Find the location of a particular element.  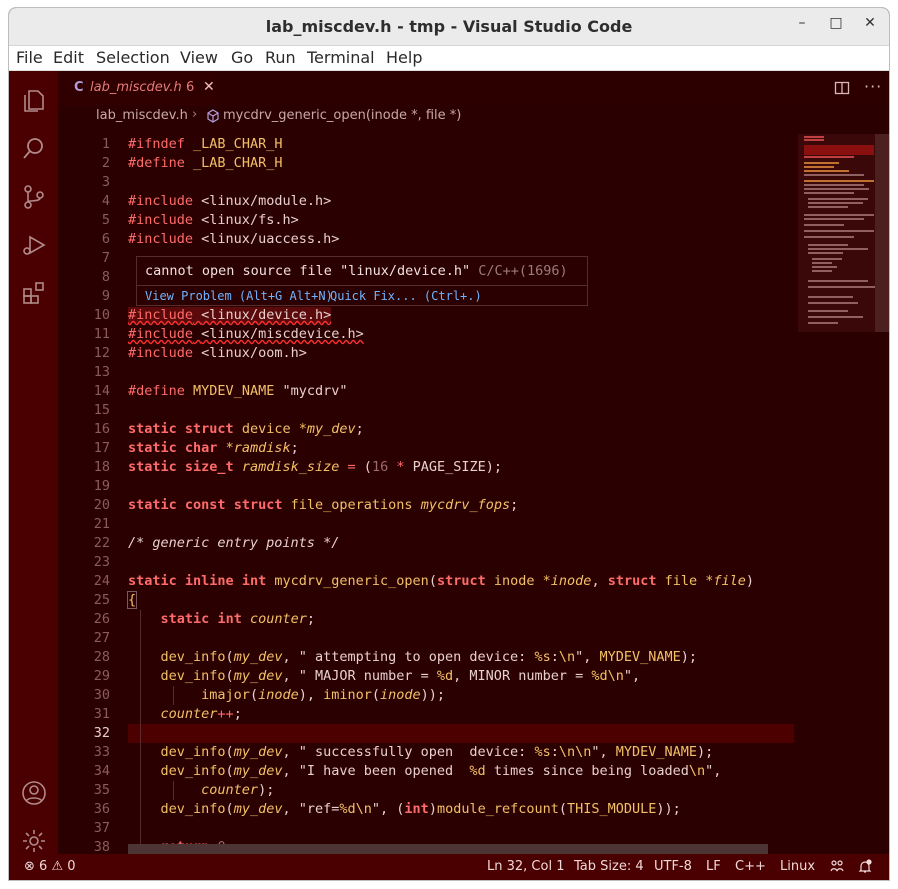

menu-file: File is located at coordinates (29, 57).